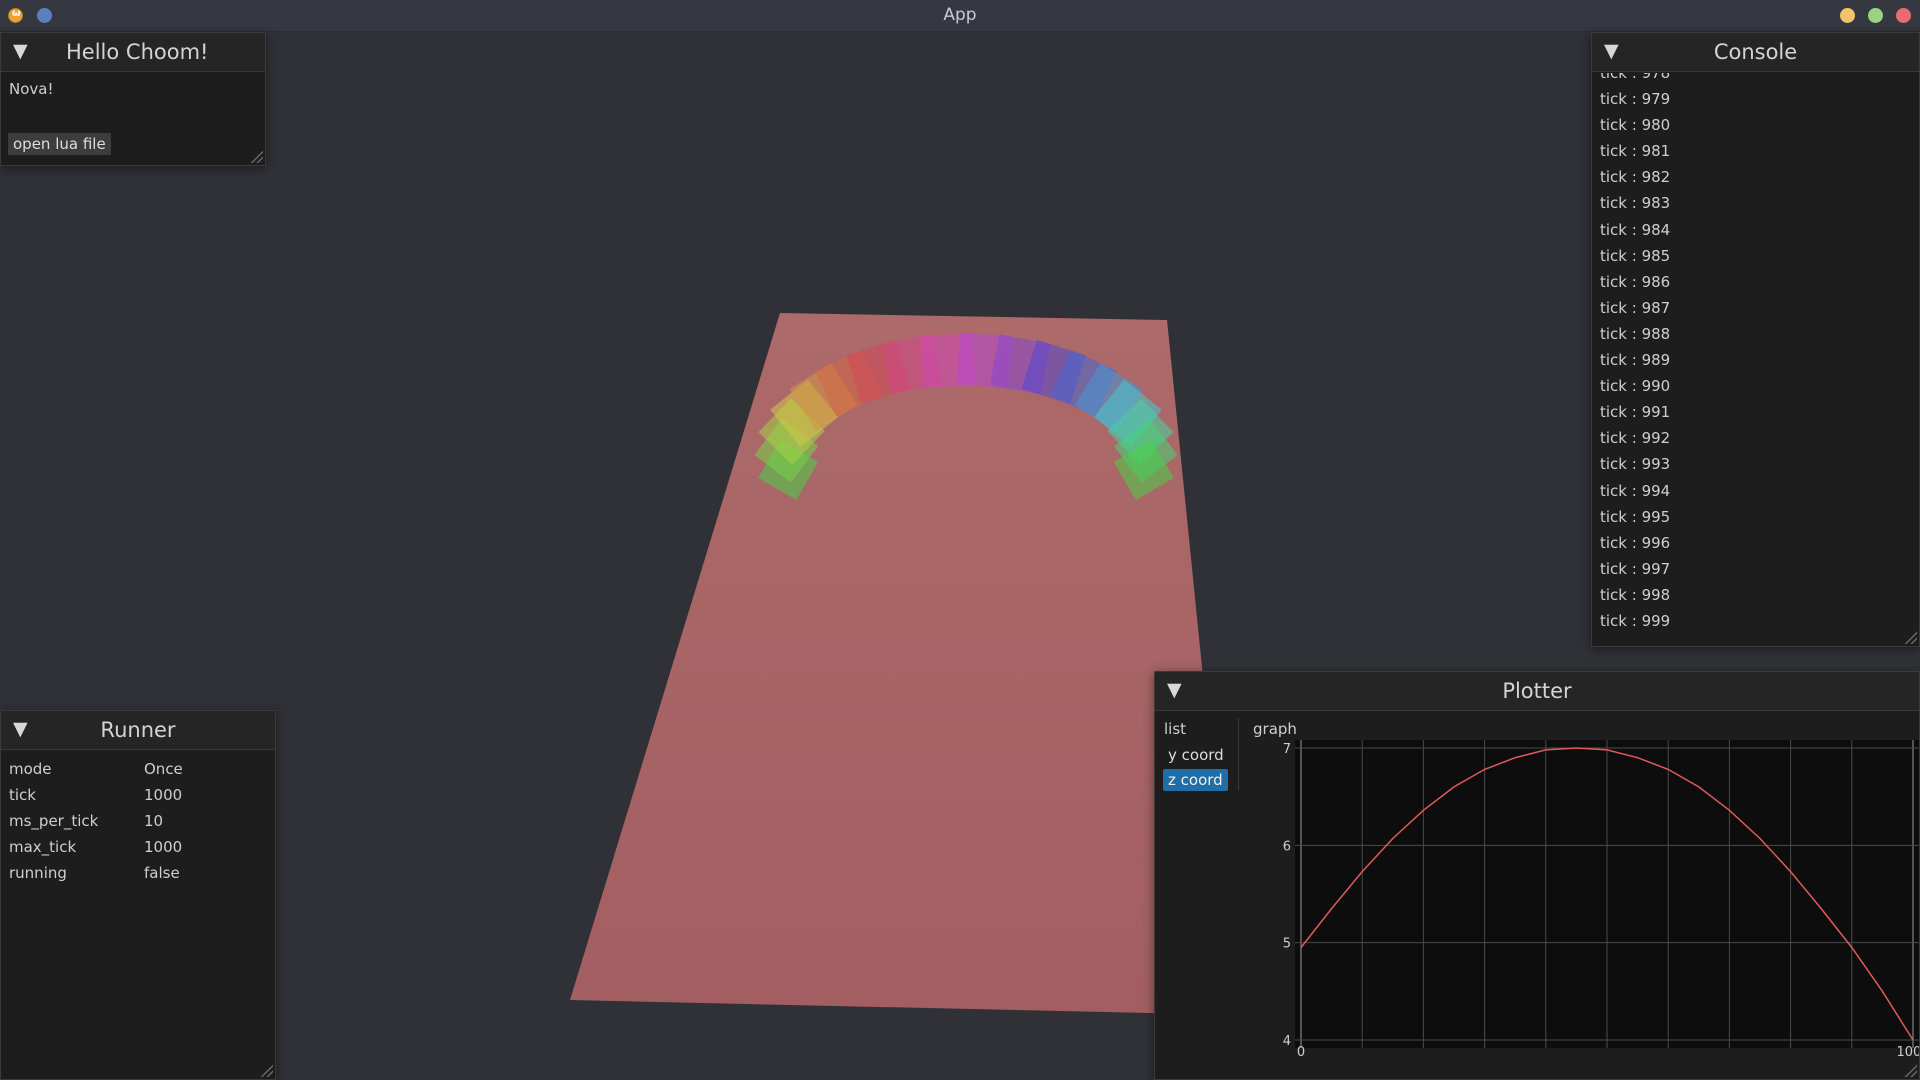 This screenshot has height=1080, width=1920. Describe the element at coordinates (1635, 412) in the screenshot. I see `console-line: tick : 991` at that location.